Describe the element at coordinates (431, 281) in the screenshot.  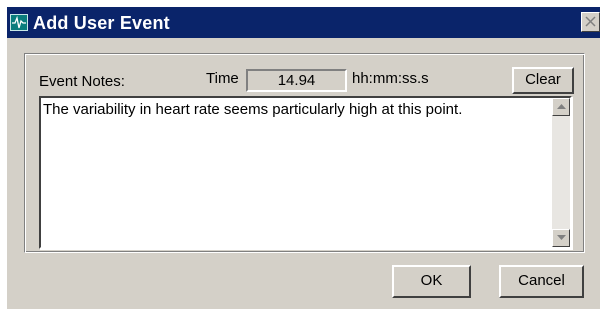
I see `ok-button: OK` at that location.